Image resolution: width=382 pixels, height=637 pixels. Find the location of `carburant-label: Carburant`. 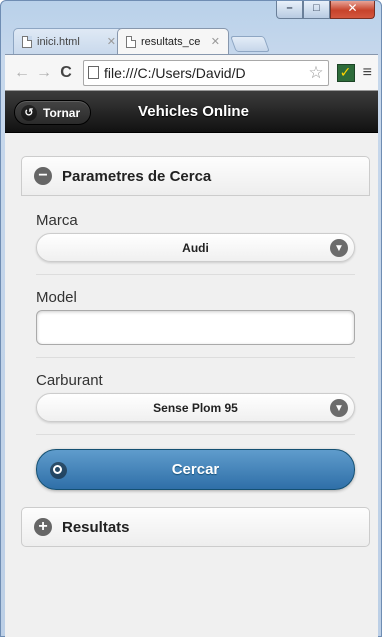

carburant-label: Carburant is located at coordinates (69, 380).